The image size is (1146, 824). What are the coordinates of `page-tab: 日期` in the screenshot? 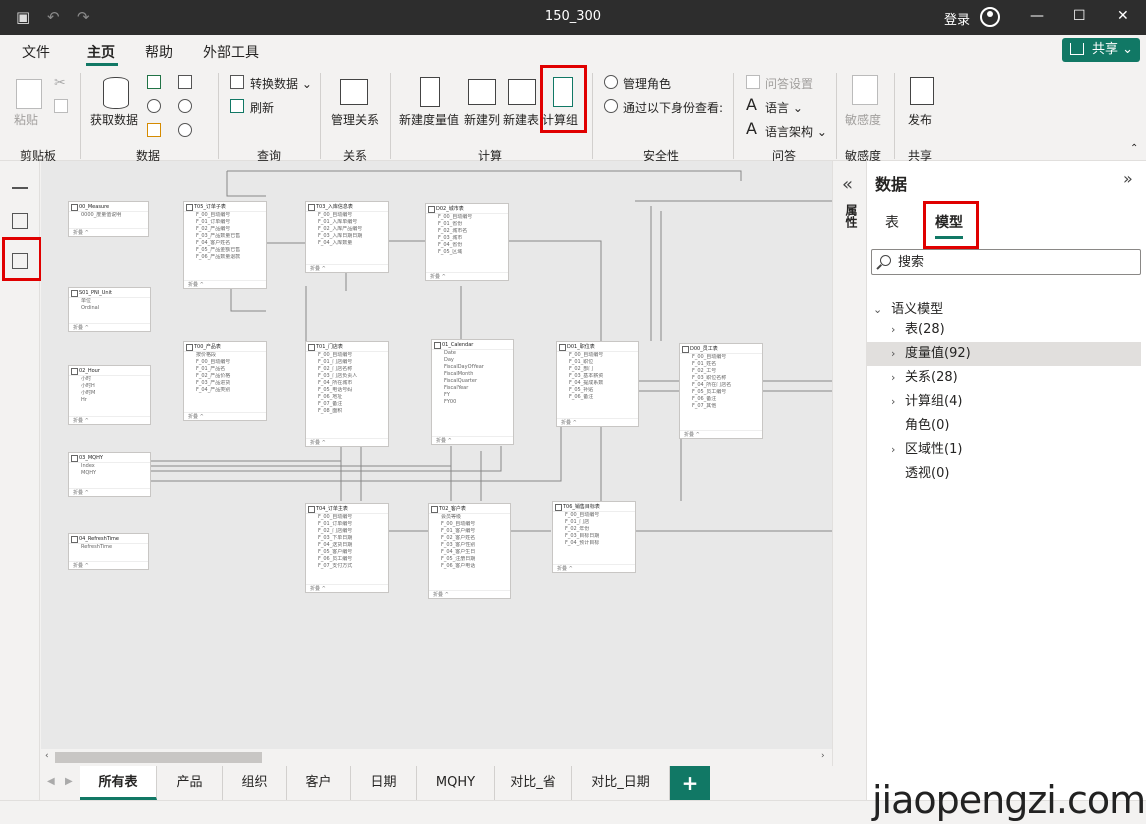 It's located at (384, 783).